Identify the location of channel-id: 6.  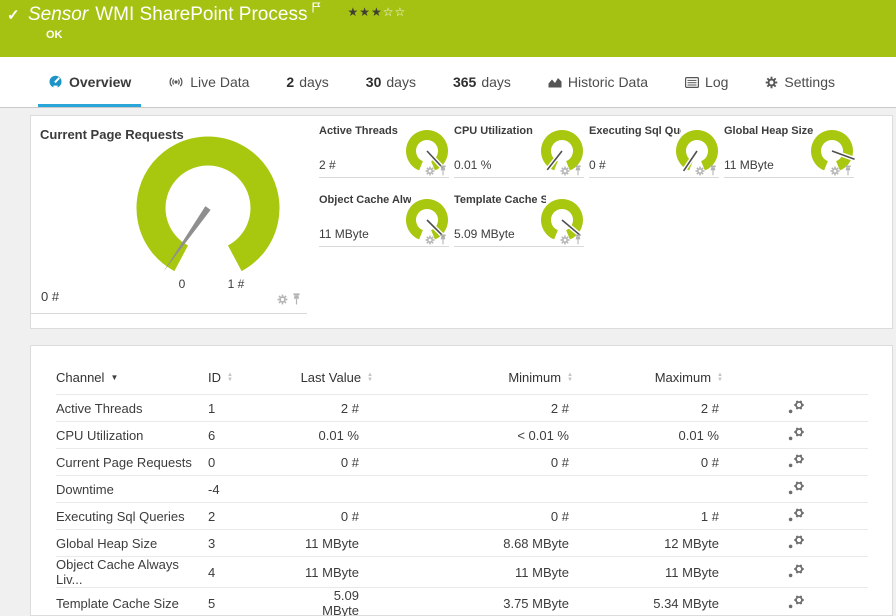
(252, 435).